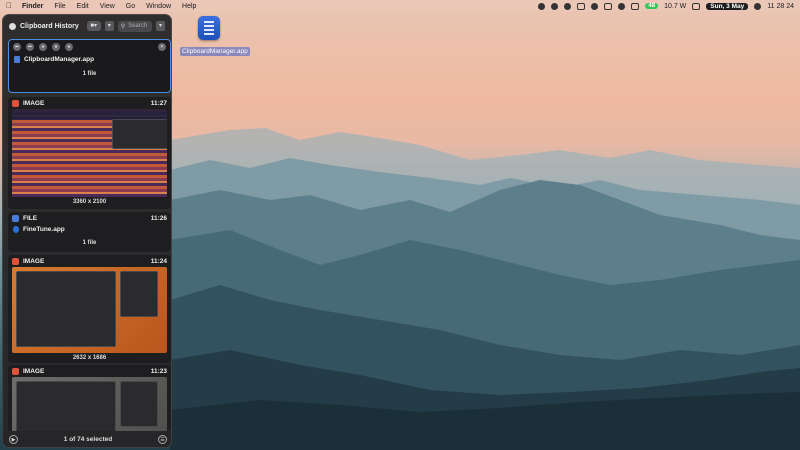 The width and height of the screenshot is (800, 450). I want to click on file-row: FineTune.app, so click(89, 229).